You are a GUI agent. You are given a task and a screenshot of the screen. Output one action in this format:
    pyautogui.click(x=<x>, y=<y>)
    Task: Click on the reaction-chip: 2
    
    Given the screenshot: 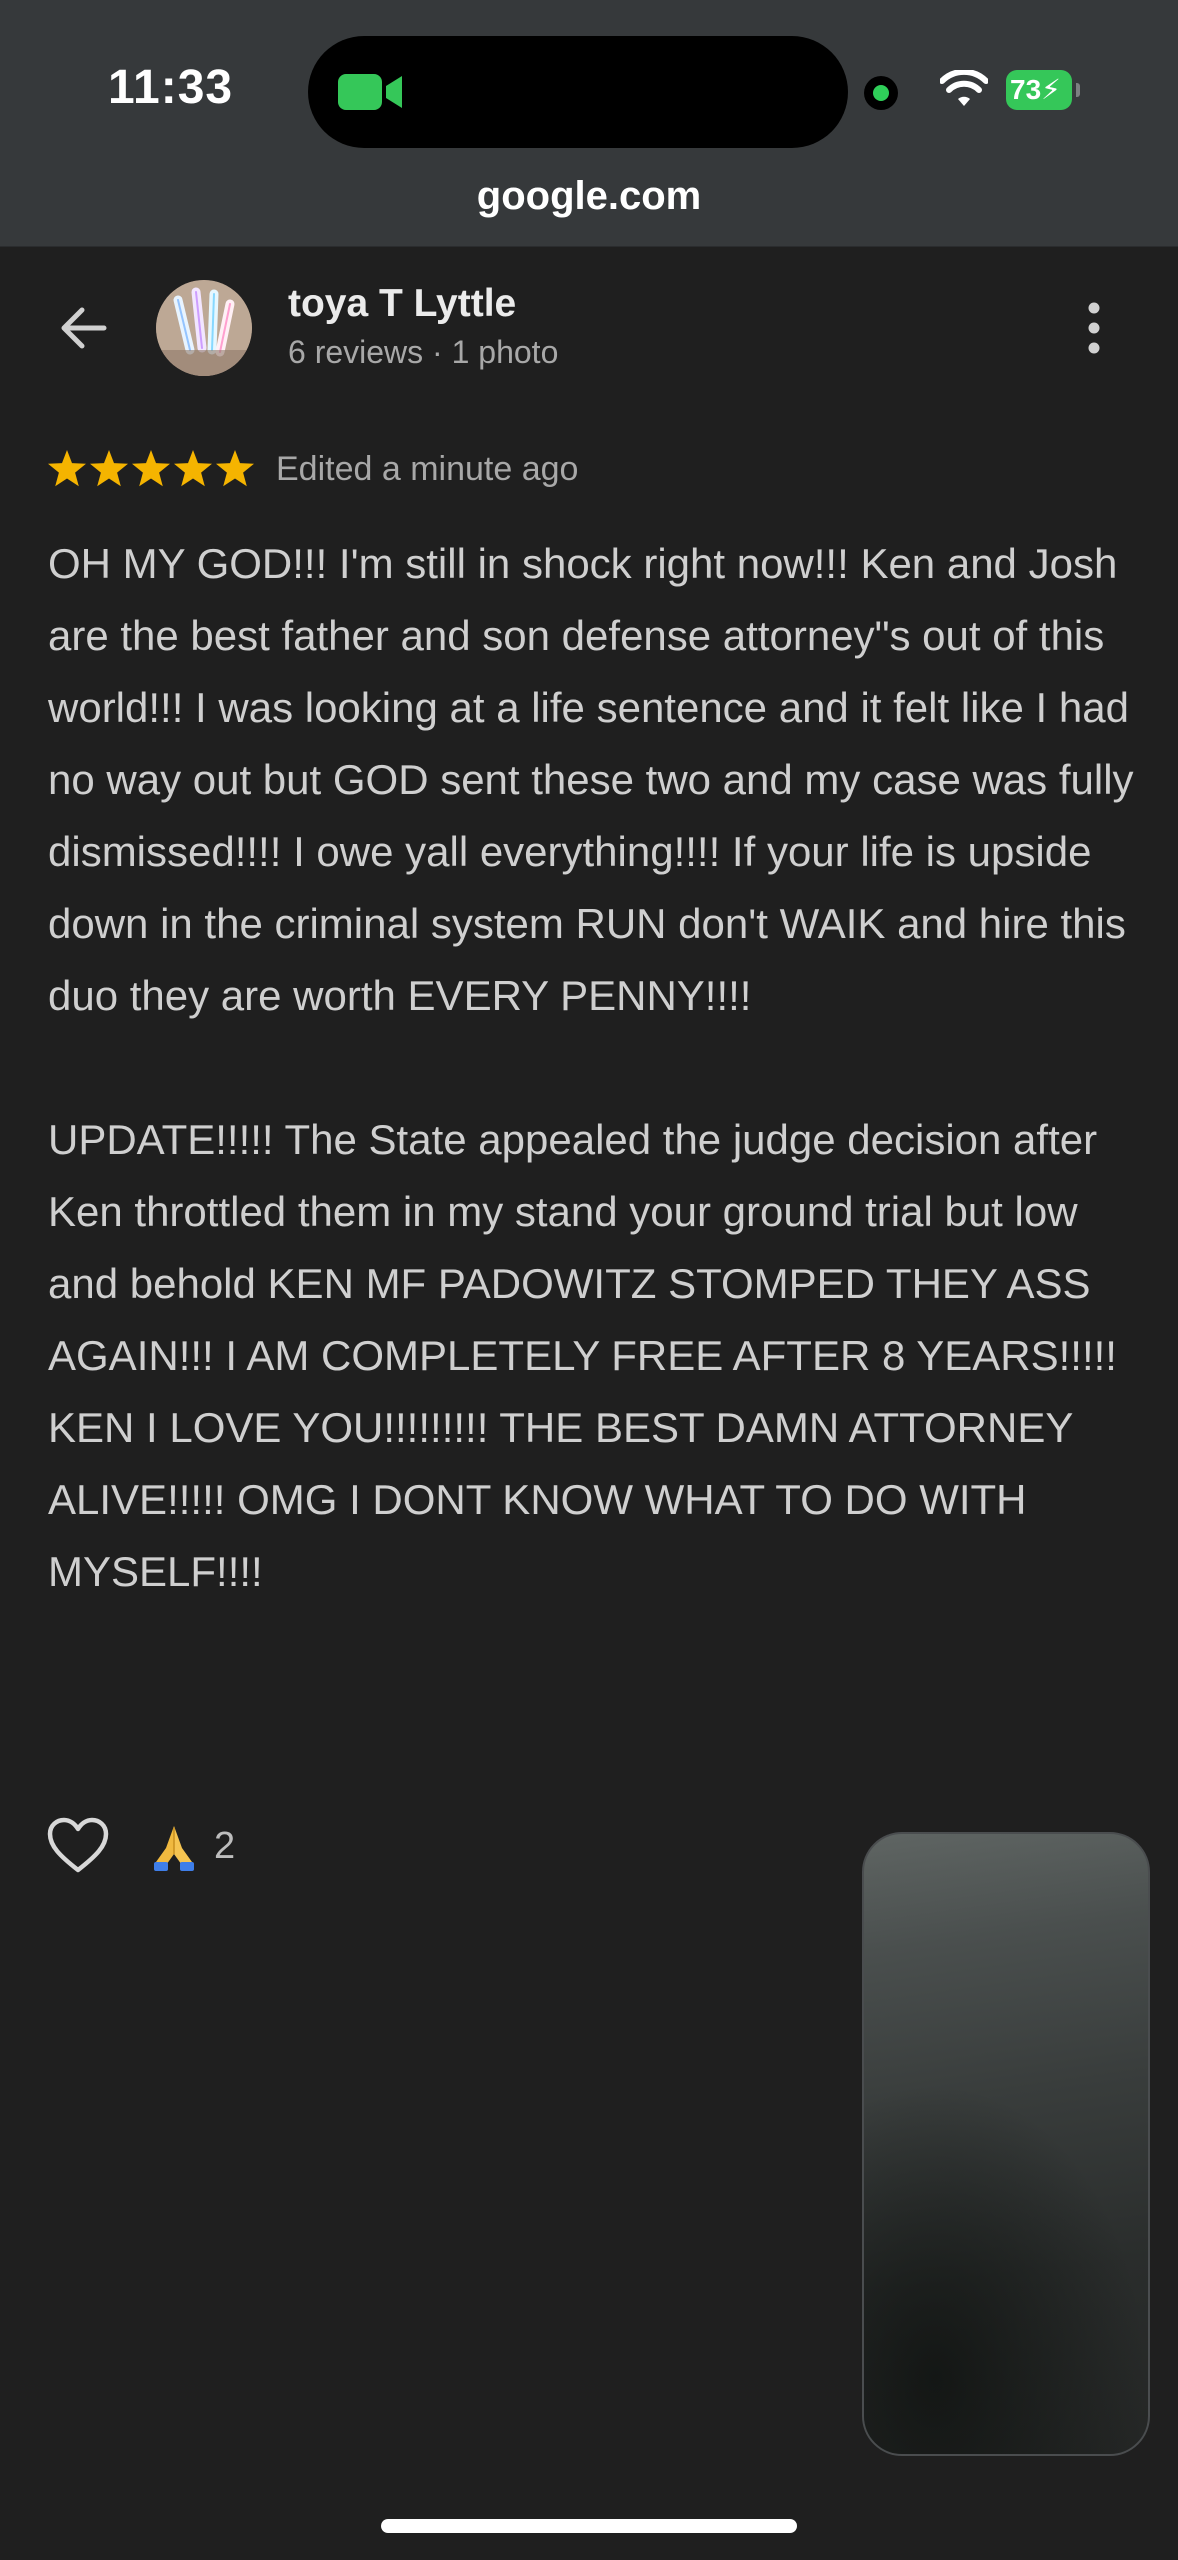 What is the action you would take?
    pyautogui.click(x=190, y=1846)
    